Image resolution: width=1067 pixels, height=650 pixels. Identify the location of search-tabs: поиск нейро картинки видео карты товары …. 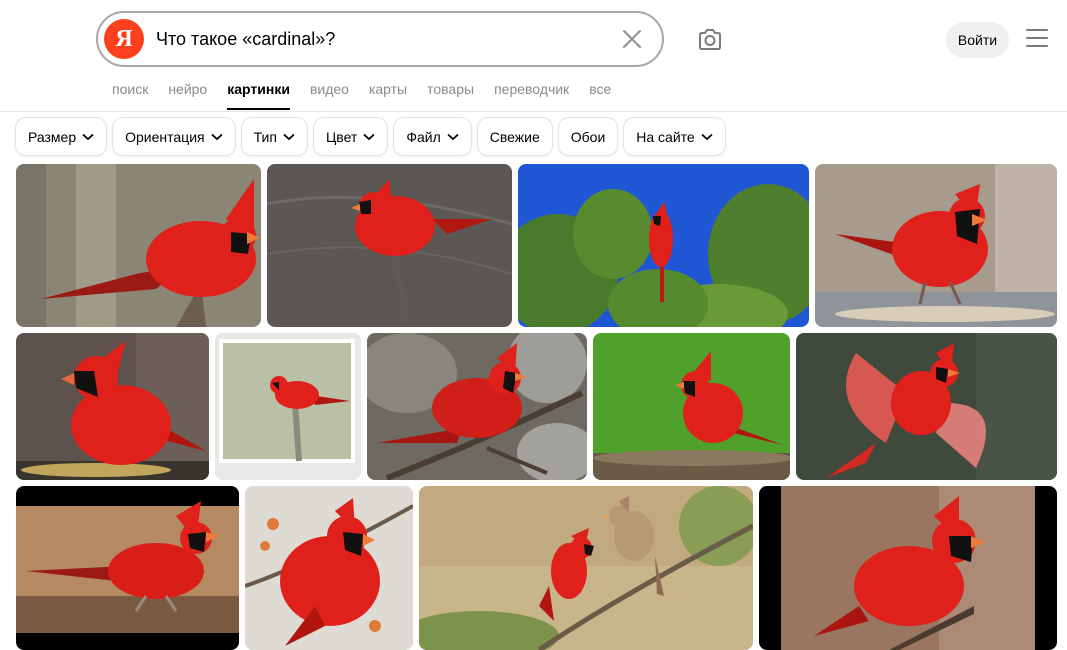
(371, 95).